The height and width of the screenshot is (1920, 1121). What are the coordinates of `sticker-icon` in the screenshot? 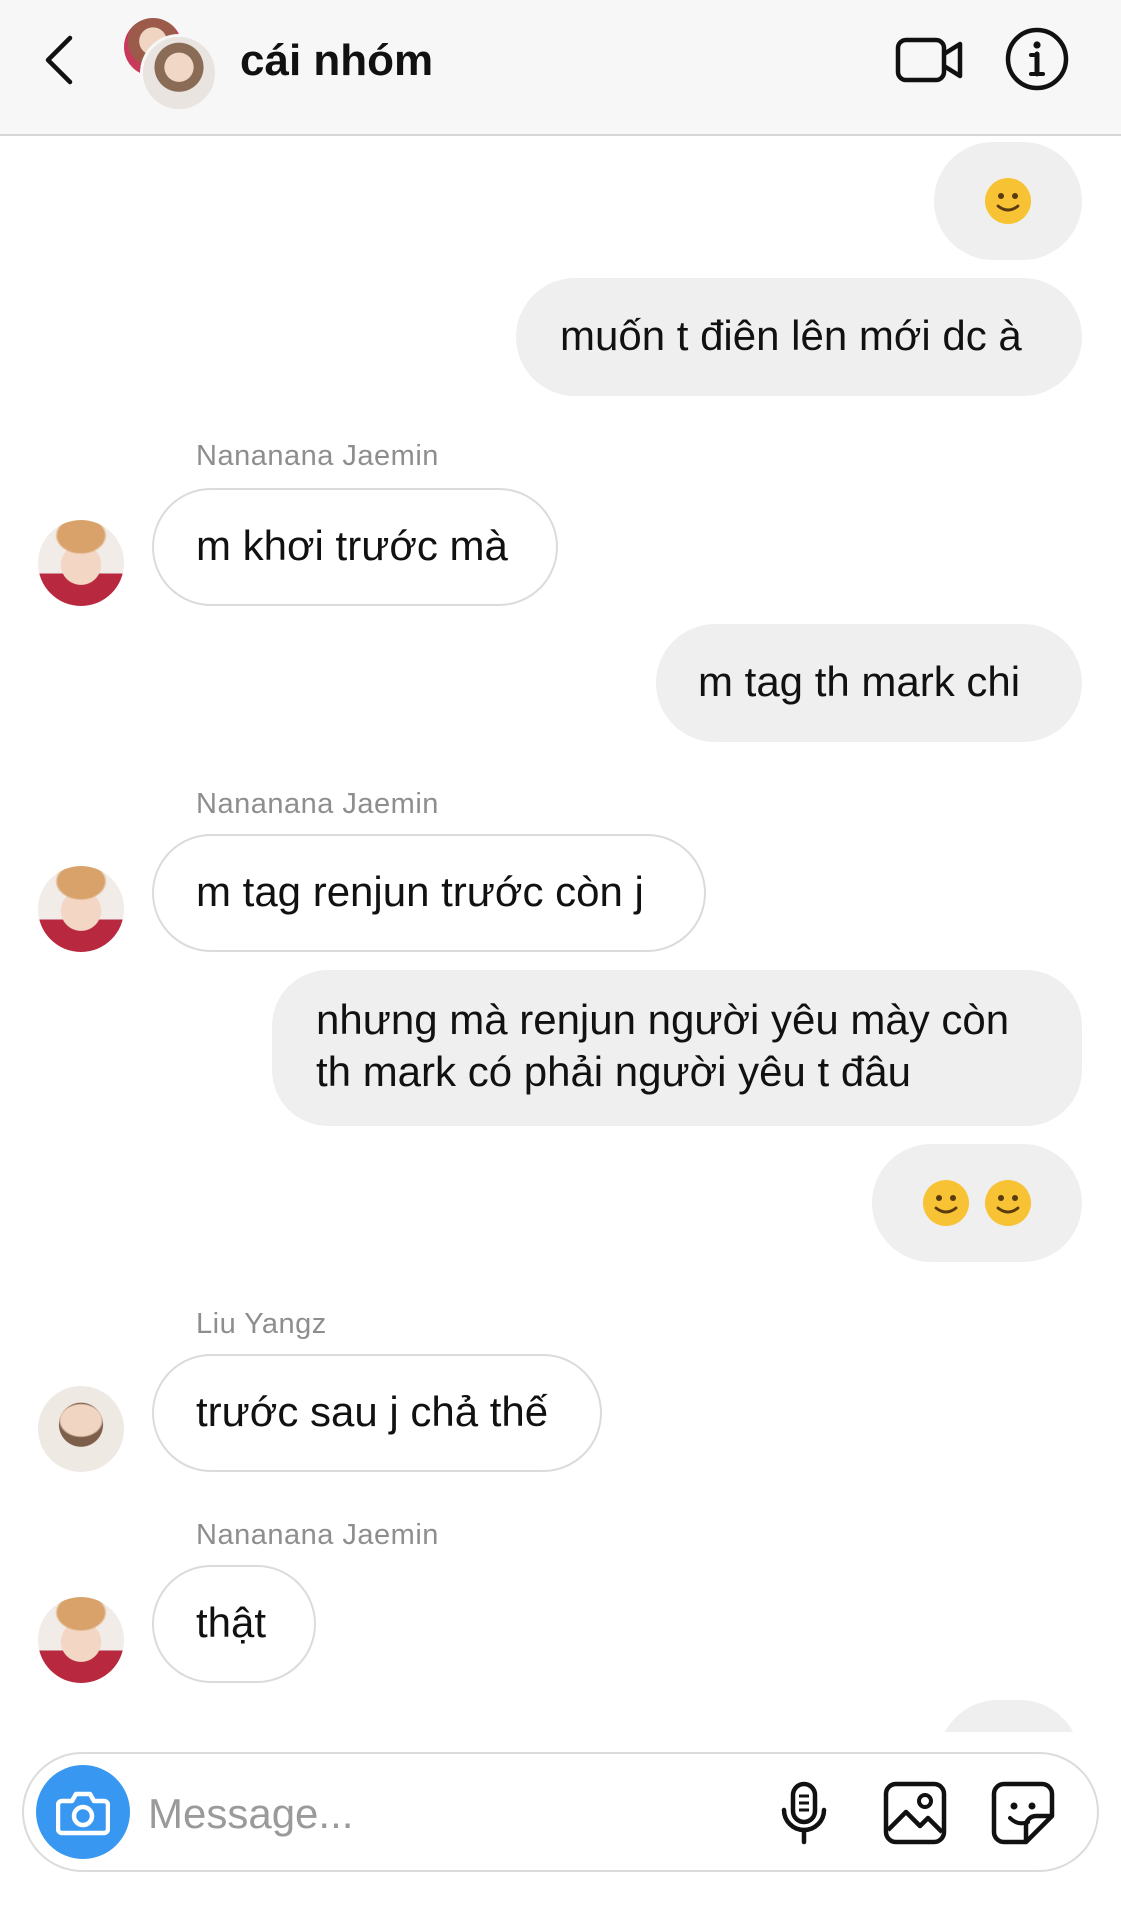 It's located at (1023, 1813).